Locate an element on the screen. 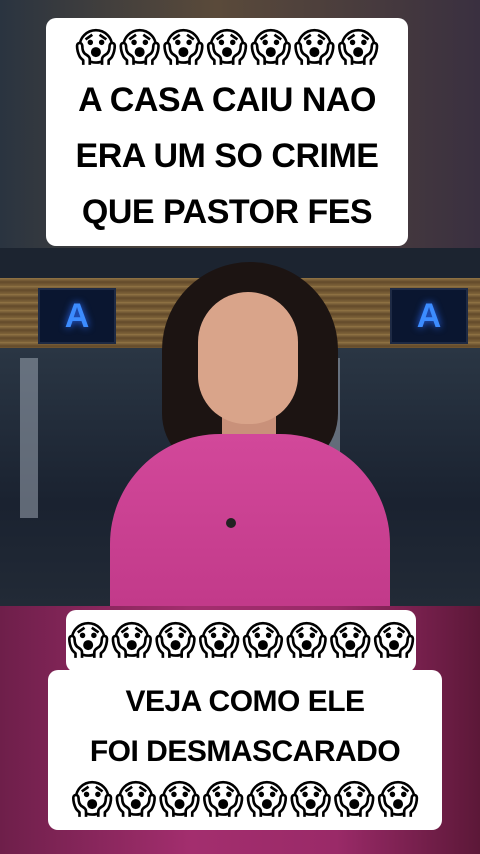 This screenshot has height=854, width=480. top-caption-line-1: A CASA CAIU NAO is located at coordinates (227, 100).